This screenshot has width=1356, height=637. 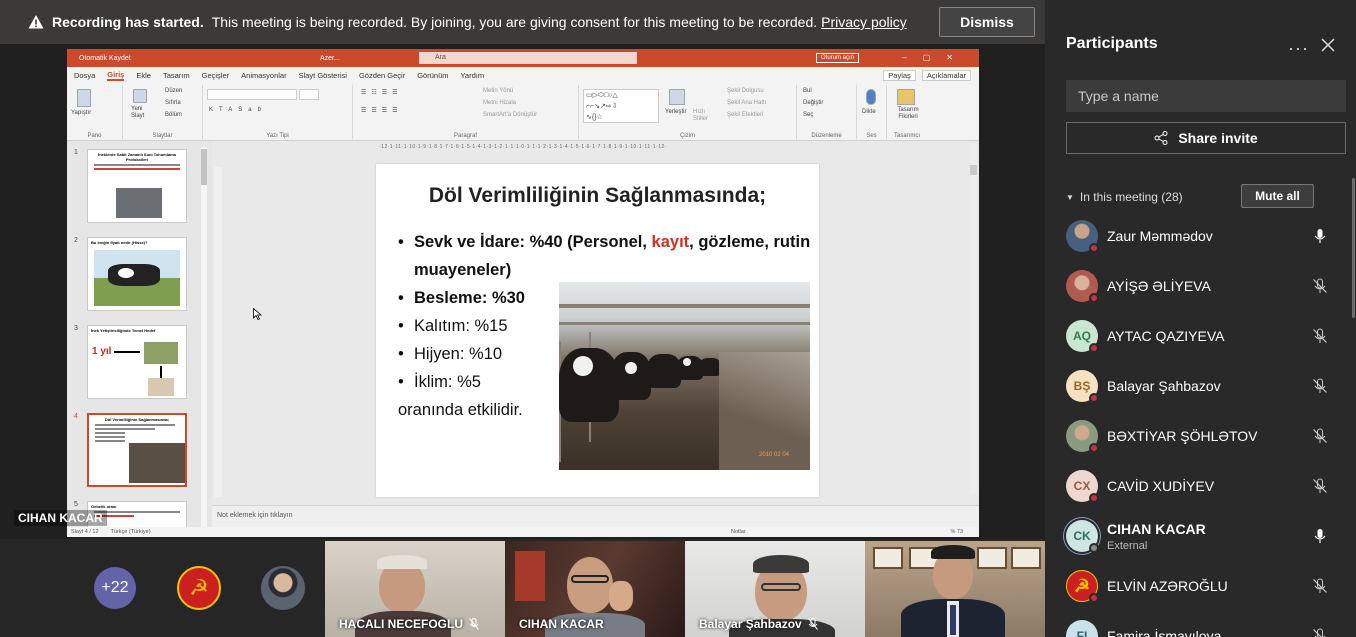 I want to click on participant-row: AYİŞƏ ƏLİYEVA, so click(x=1201, y=295).